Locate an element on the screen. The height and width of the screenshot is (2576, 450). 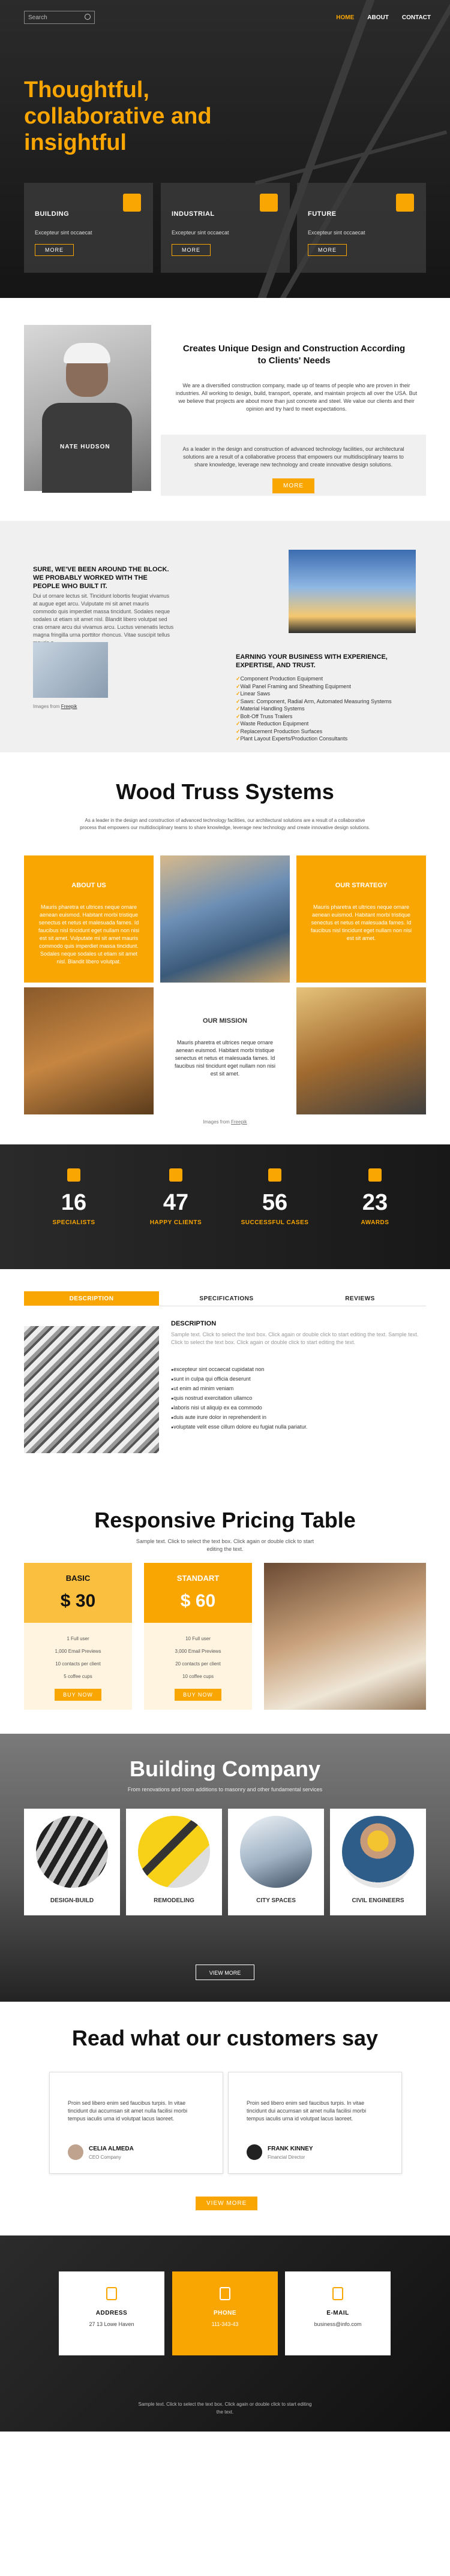
search-icon is located at coordinates (88, 17).